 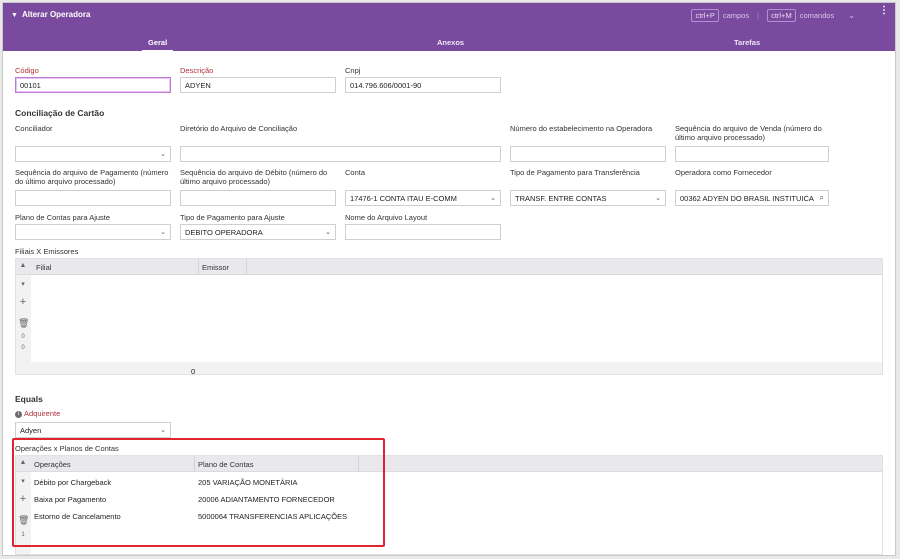 I want to click on tipo-pag-transf-value: TRANSF. ENTRE CONTAS, so click(x=561, y=198).